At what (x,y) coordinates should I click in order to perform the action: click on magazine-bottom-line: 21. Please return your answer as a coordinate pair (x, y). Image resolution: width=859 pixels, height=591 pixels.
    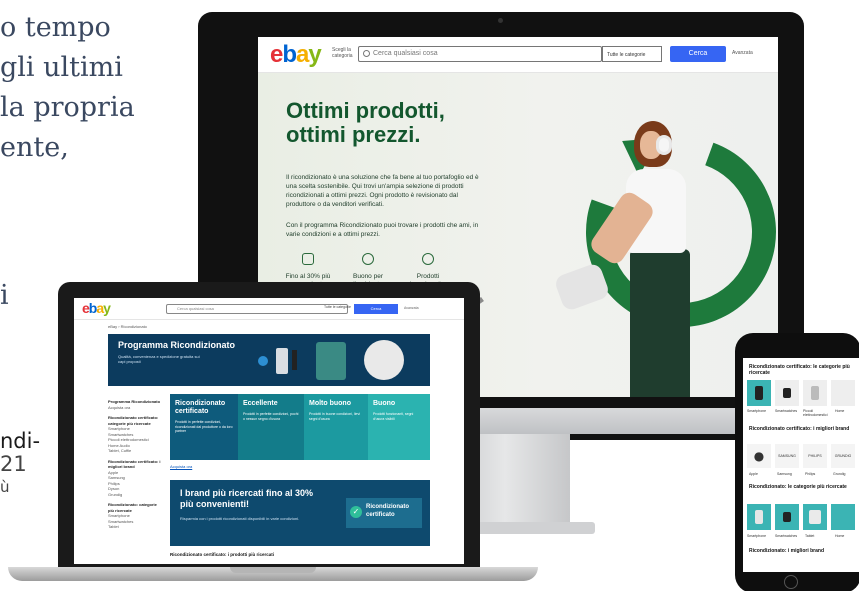
    Looking at the image, I should click on (13, 464).